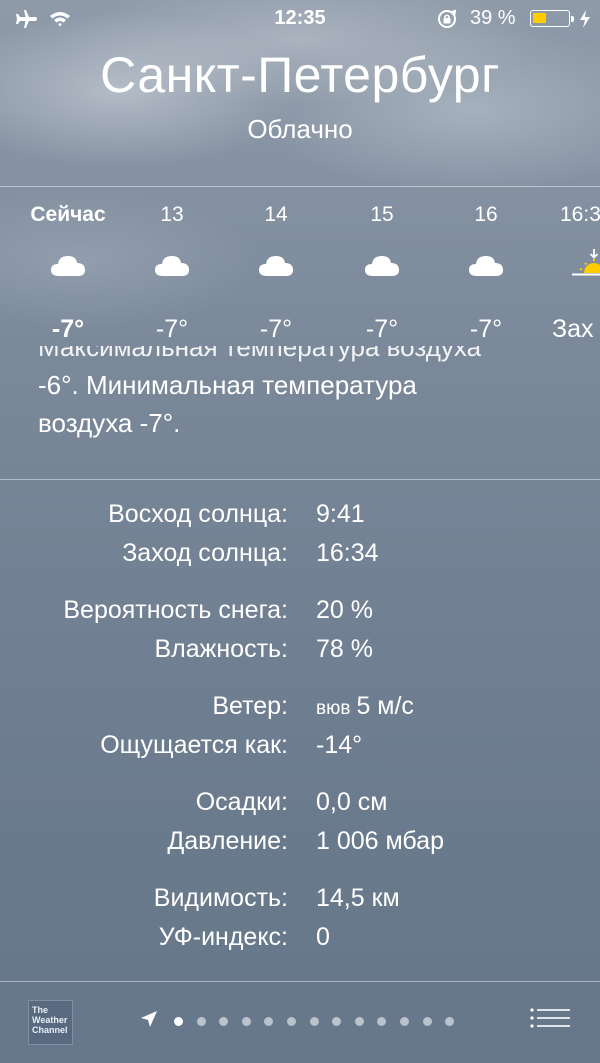  Describe the element at coordinates (300, 75) in the screenshot. I see `city-name: Санкт-Петербург` at that location.